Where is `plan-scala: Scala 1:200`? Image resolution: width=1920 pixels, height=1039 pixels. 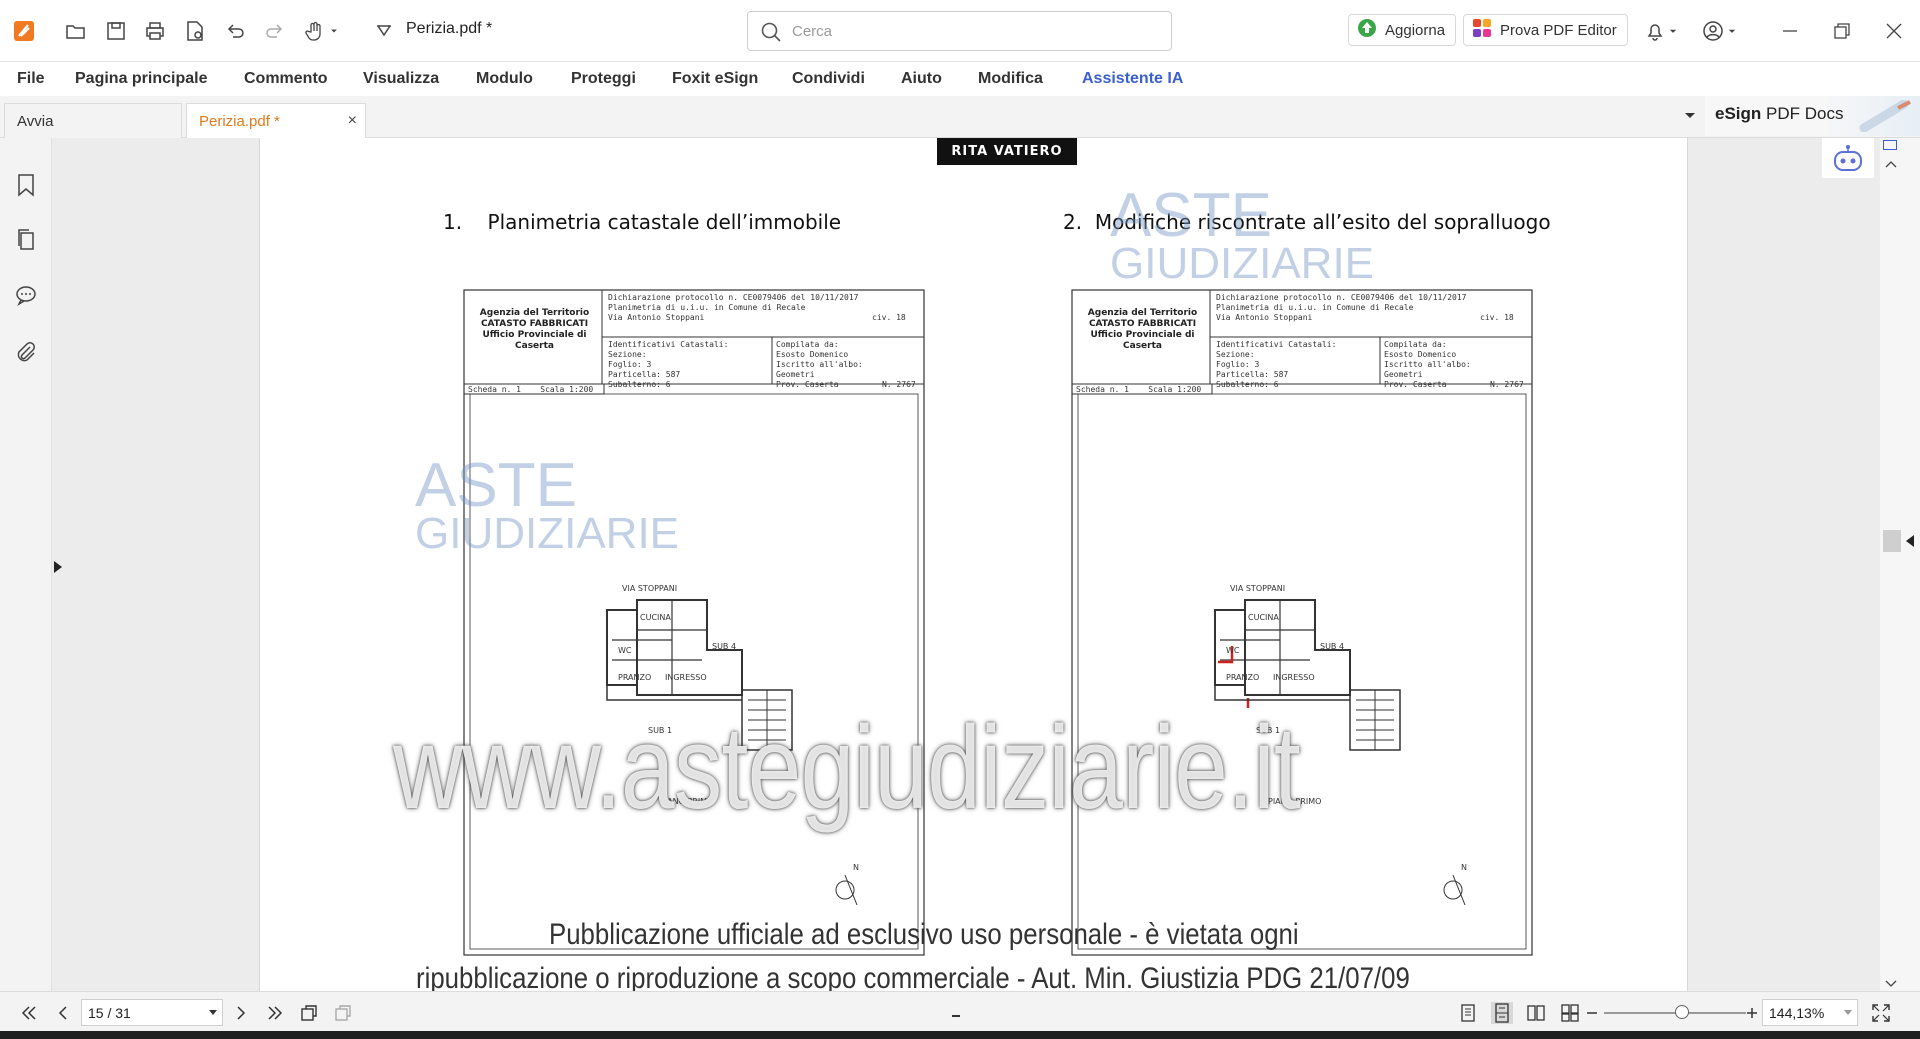
plan-scala: Scala 1:200 is located at coordinates (1175, 389).